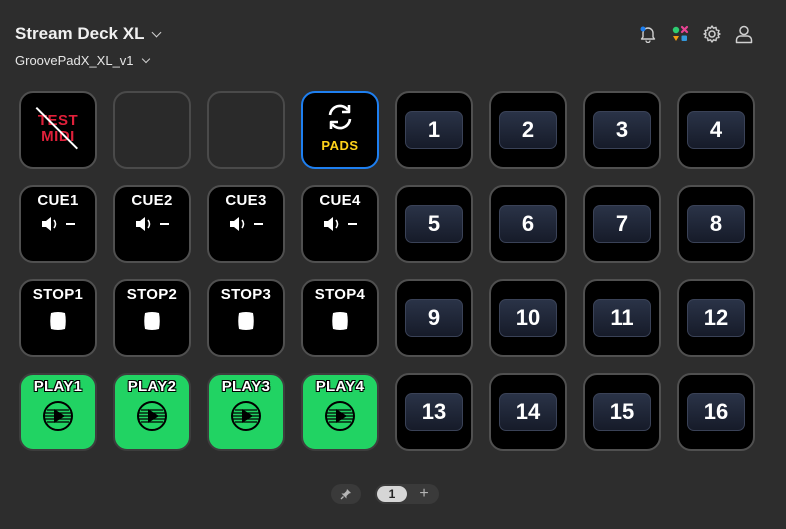 The width and height of the screenshot is (786, 529). I want to click on key-pad-11: 11, so click(622, 318).